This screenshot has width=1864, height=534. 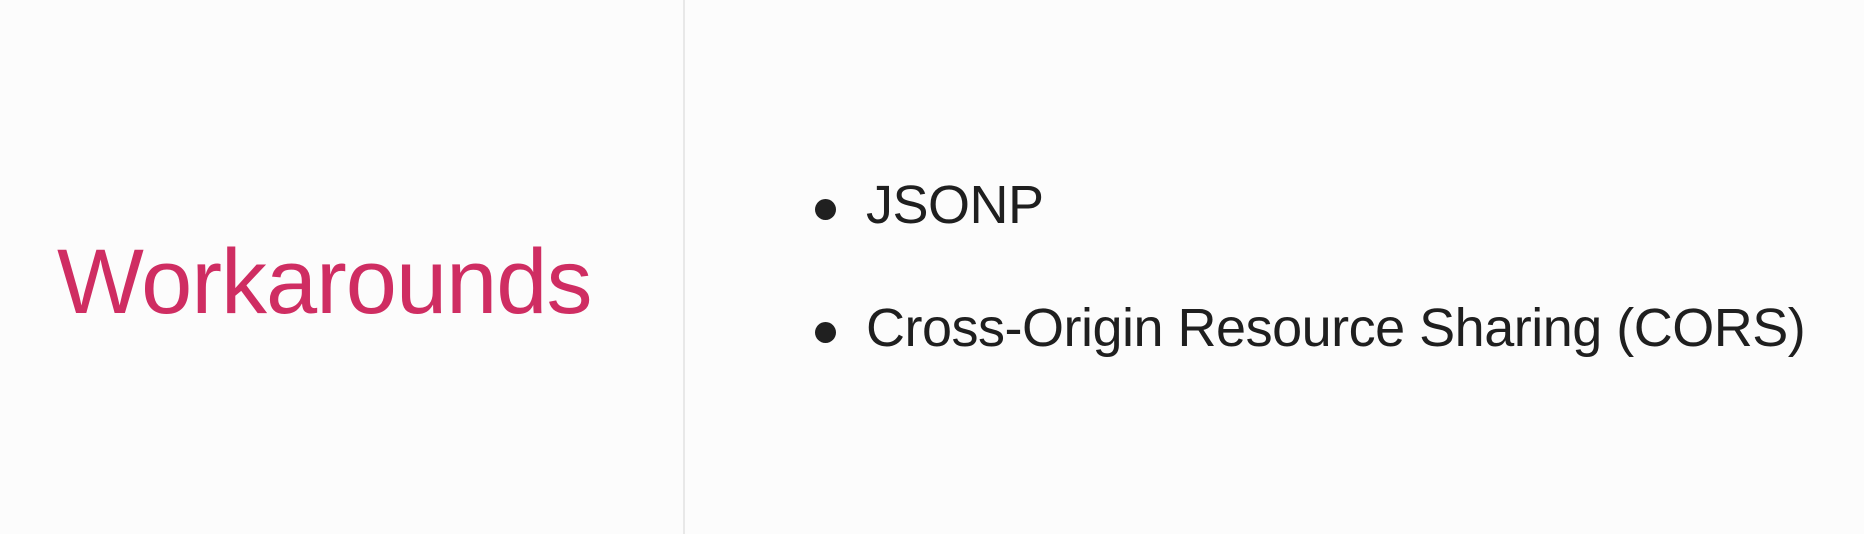 I want to click on bullet-item-jsonp: JSONP, so click(x=932, y=205).